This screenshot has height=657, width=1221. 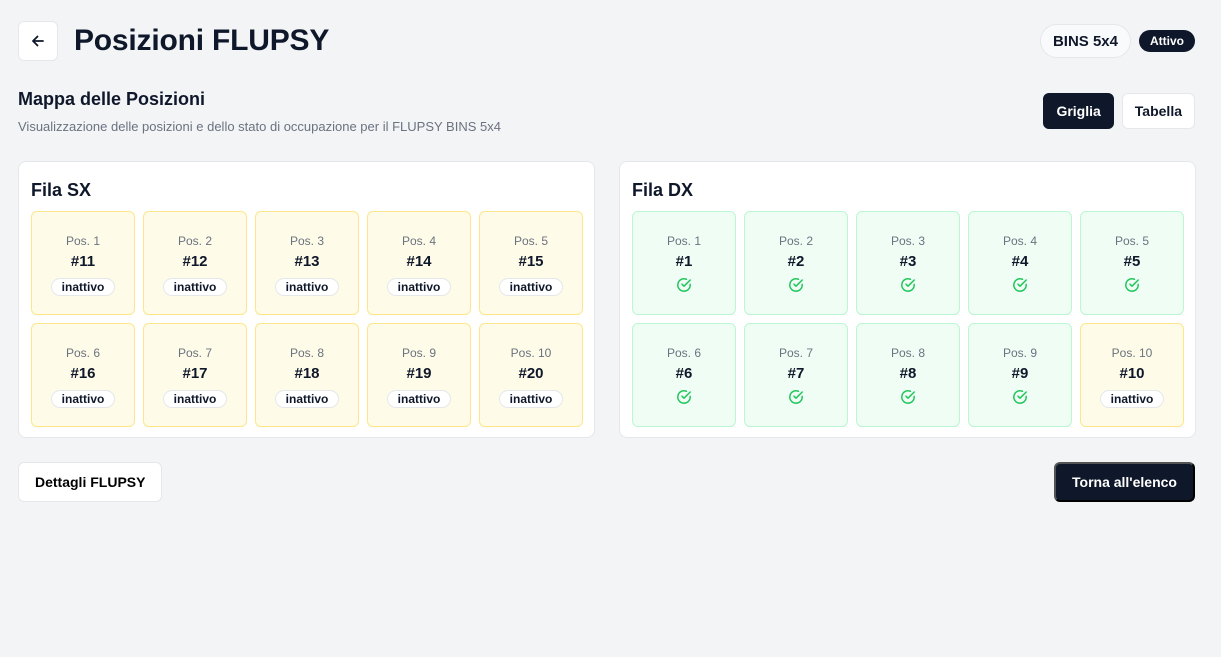 I want to click on position-cell: Pos. 4 #4, so click(x=1020, y=263).